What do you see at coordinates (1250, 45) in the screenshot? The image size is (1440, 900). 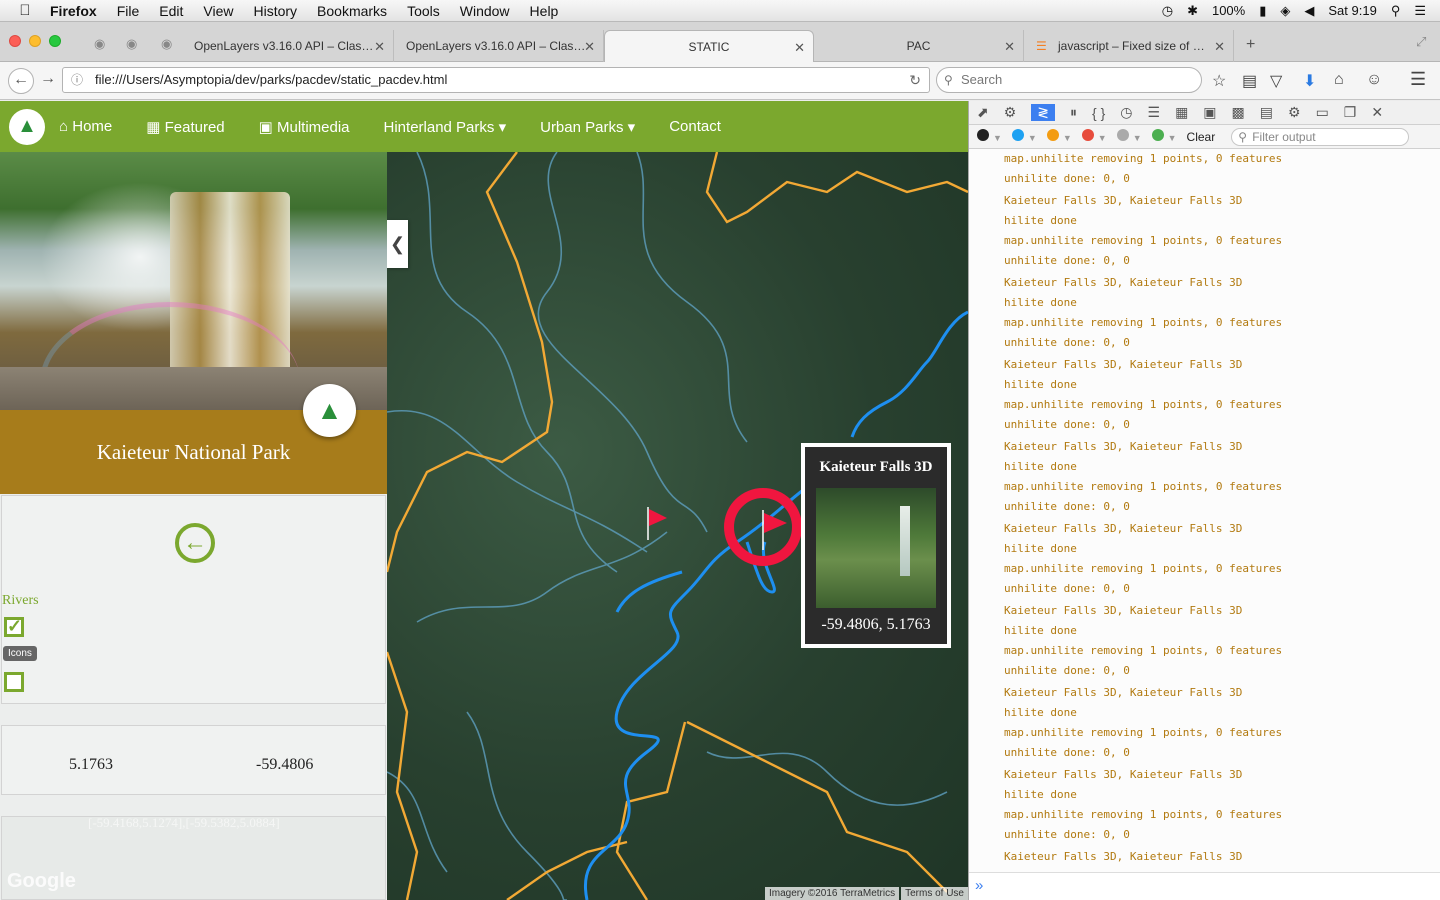 I see `new-tab-button: +` at bounding box center [1250, 45].